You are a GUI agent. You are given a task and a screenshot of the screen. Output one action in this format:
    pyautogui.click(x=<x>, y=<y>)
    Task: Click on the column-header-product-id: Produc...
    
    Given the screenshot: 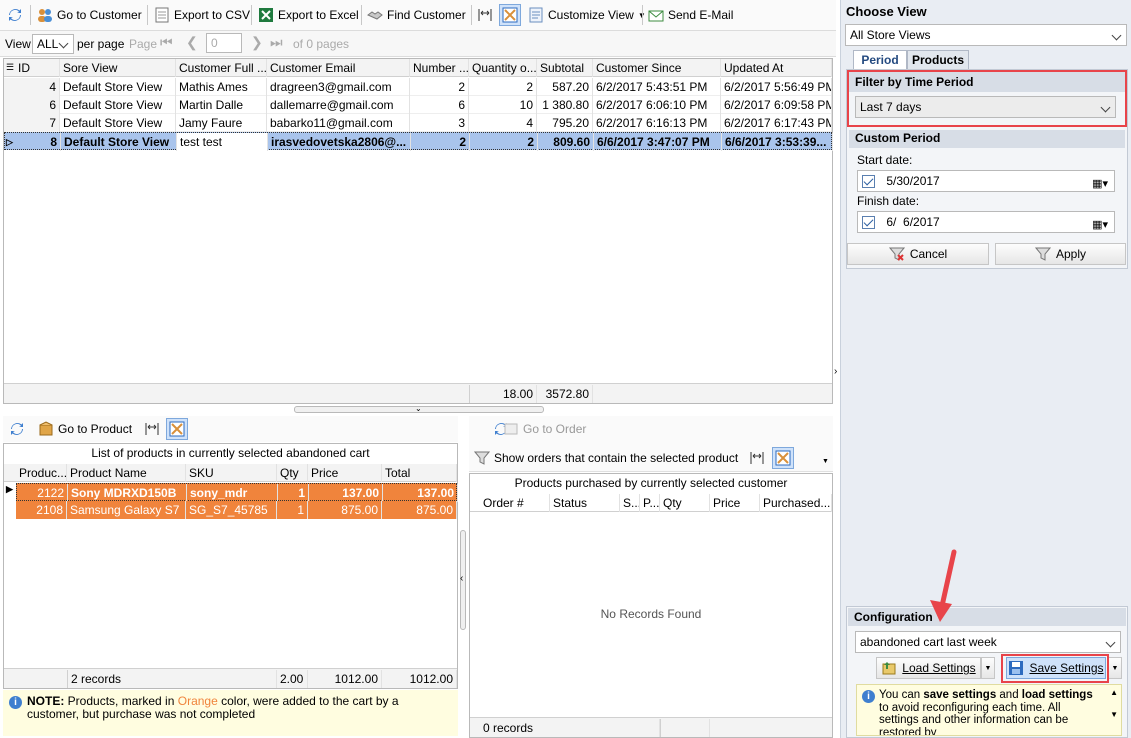 What is the action you would take?
    pyautogui.click(x=41, y=473)
    